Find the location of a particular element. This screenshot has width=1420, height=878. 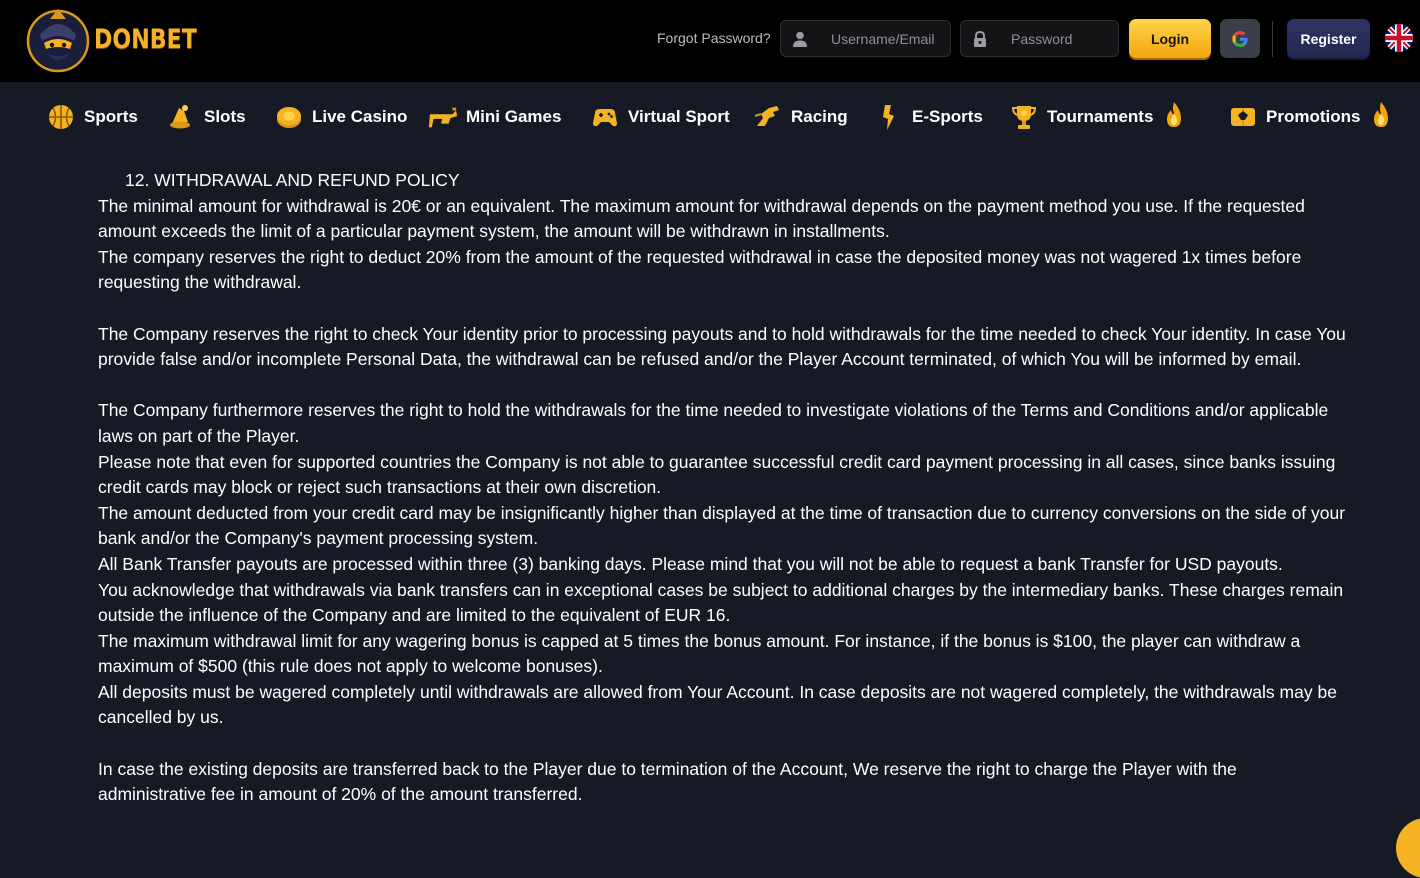

horse-icon is located at coordinates (766, 116).